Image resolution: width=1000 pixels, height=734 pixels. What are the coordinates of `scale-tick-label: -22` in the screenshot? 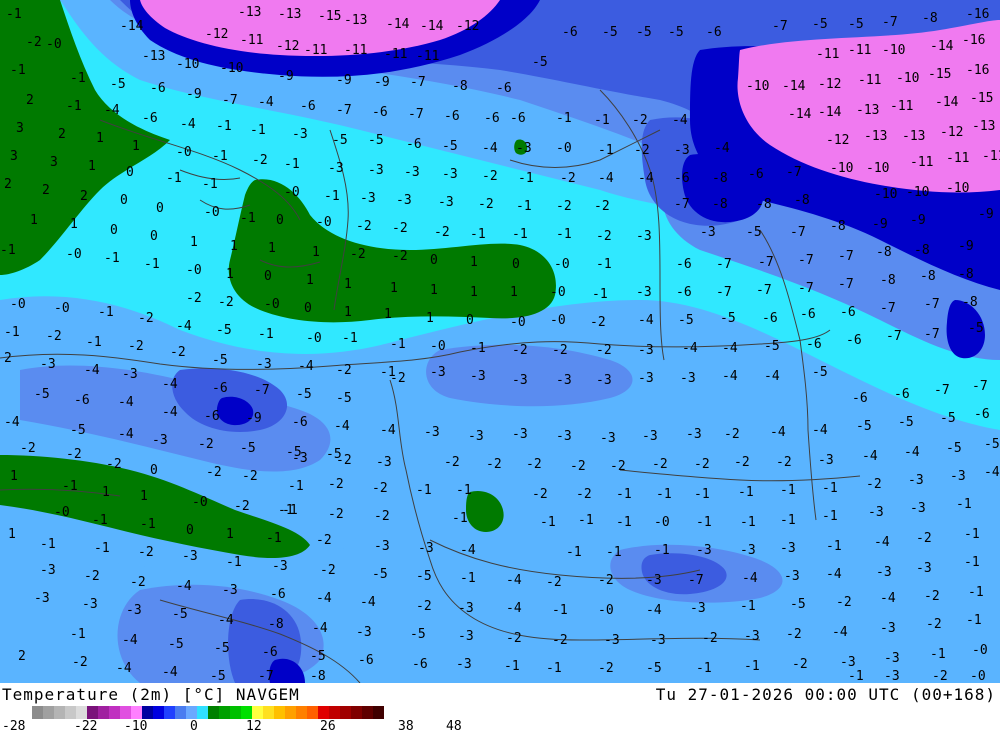 It's located at (86, 726).